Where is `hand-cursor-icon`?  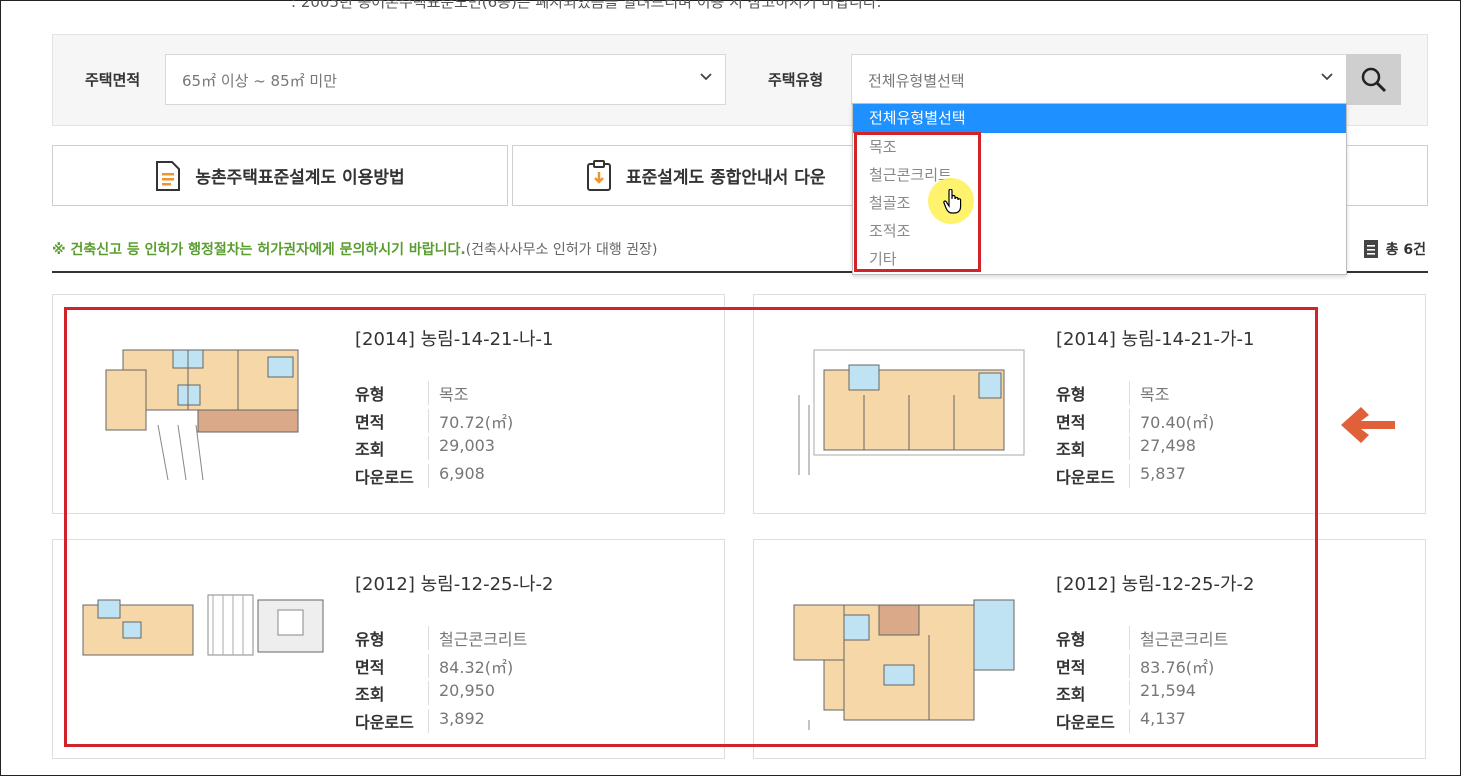
hand-cursor-icon is located at coordinates (952, 201).